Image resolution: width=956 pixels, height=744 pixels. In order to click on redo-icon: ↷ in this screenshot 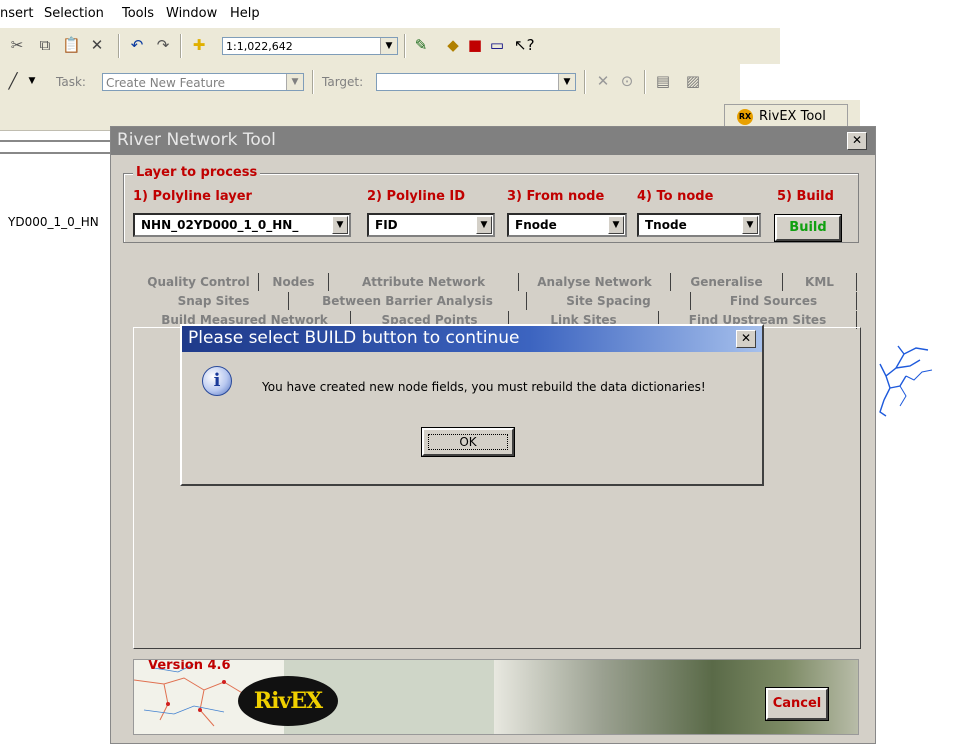, I will do `click(163, 45)`.